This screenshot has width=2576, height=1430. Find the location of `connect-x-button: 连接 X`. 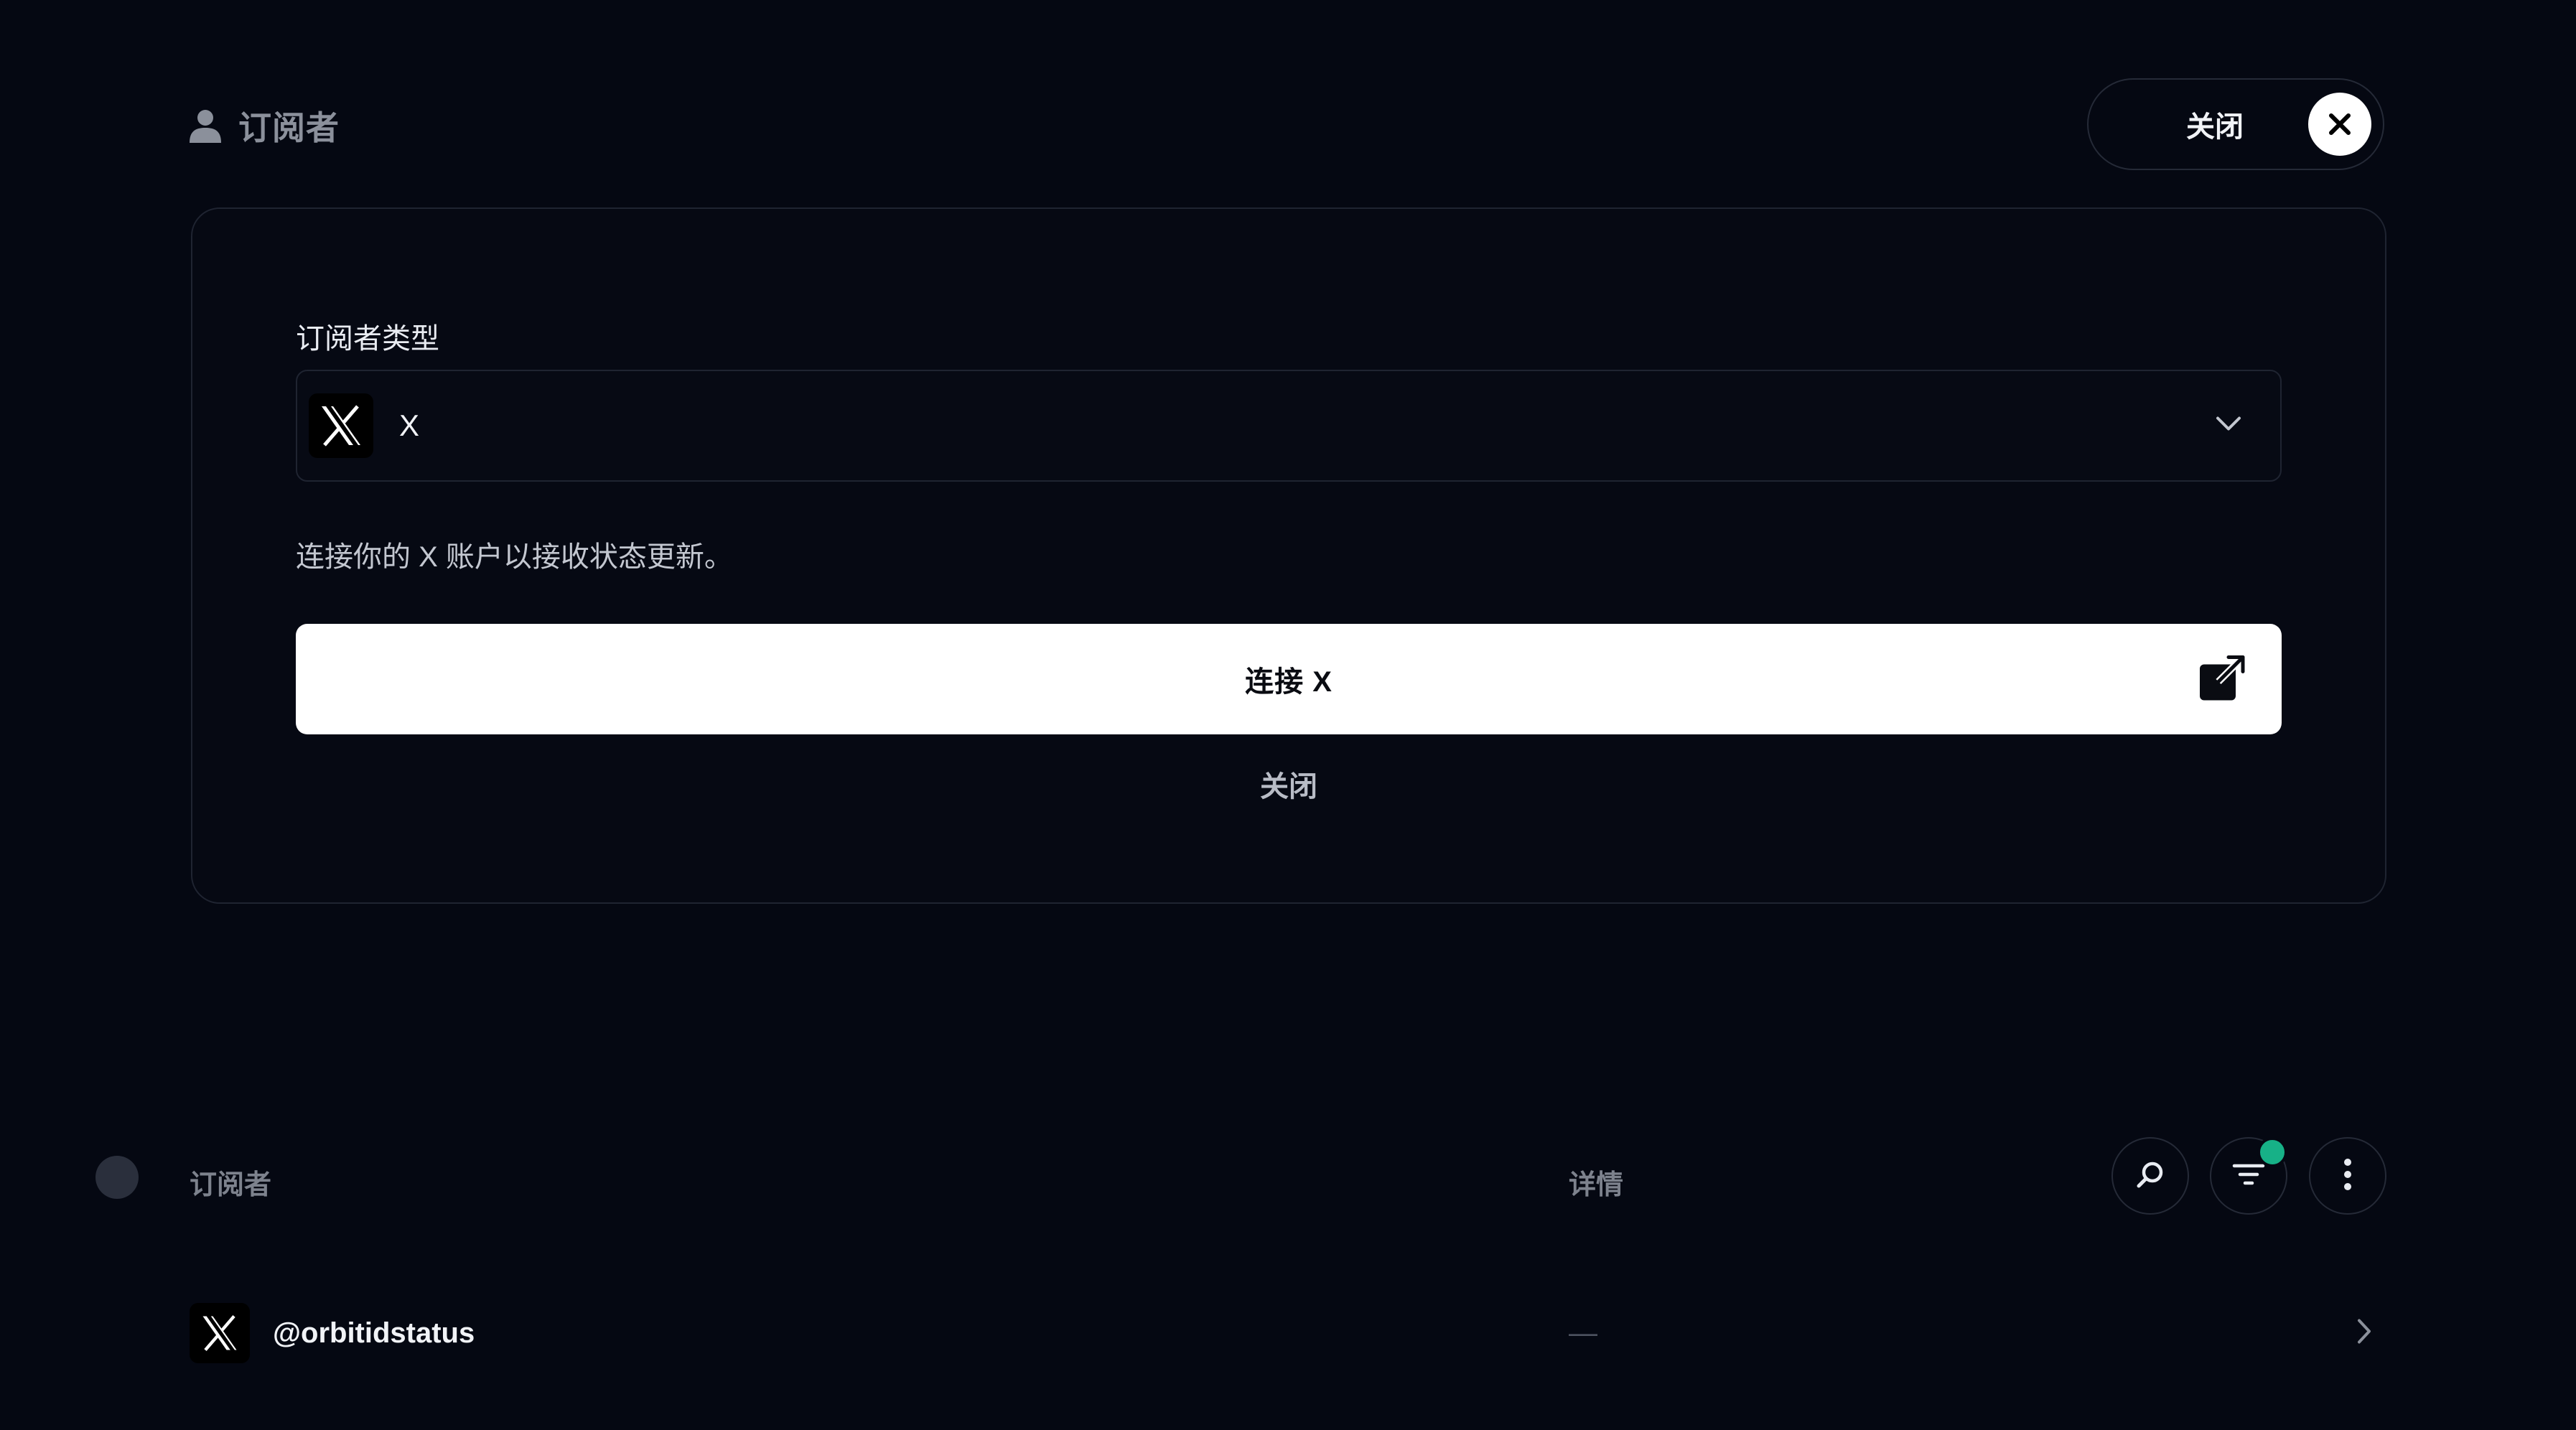

connect-x-button: 连接 X is located at coordinates (1289, 679).